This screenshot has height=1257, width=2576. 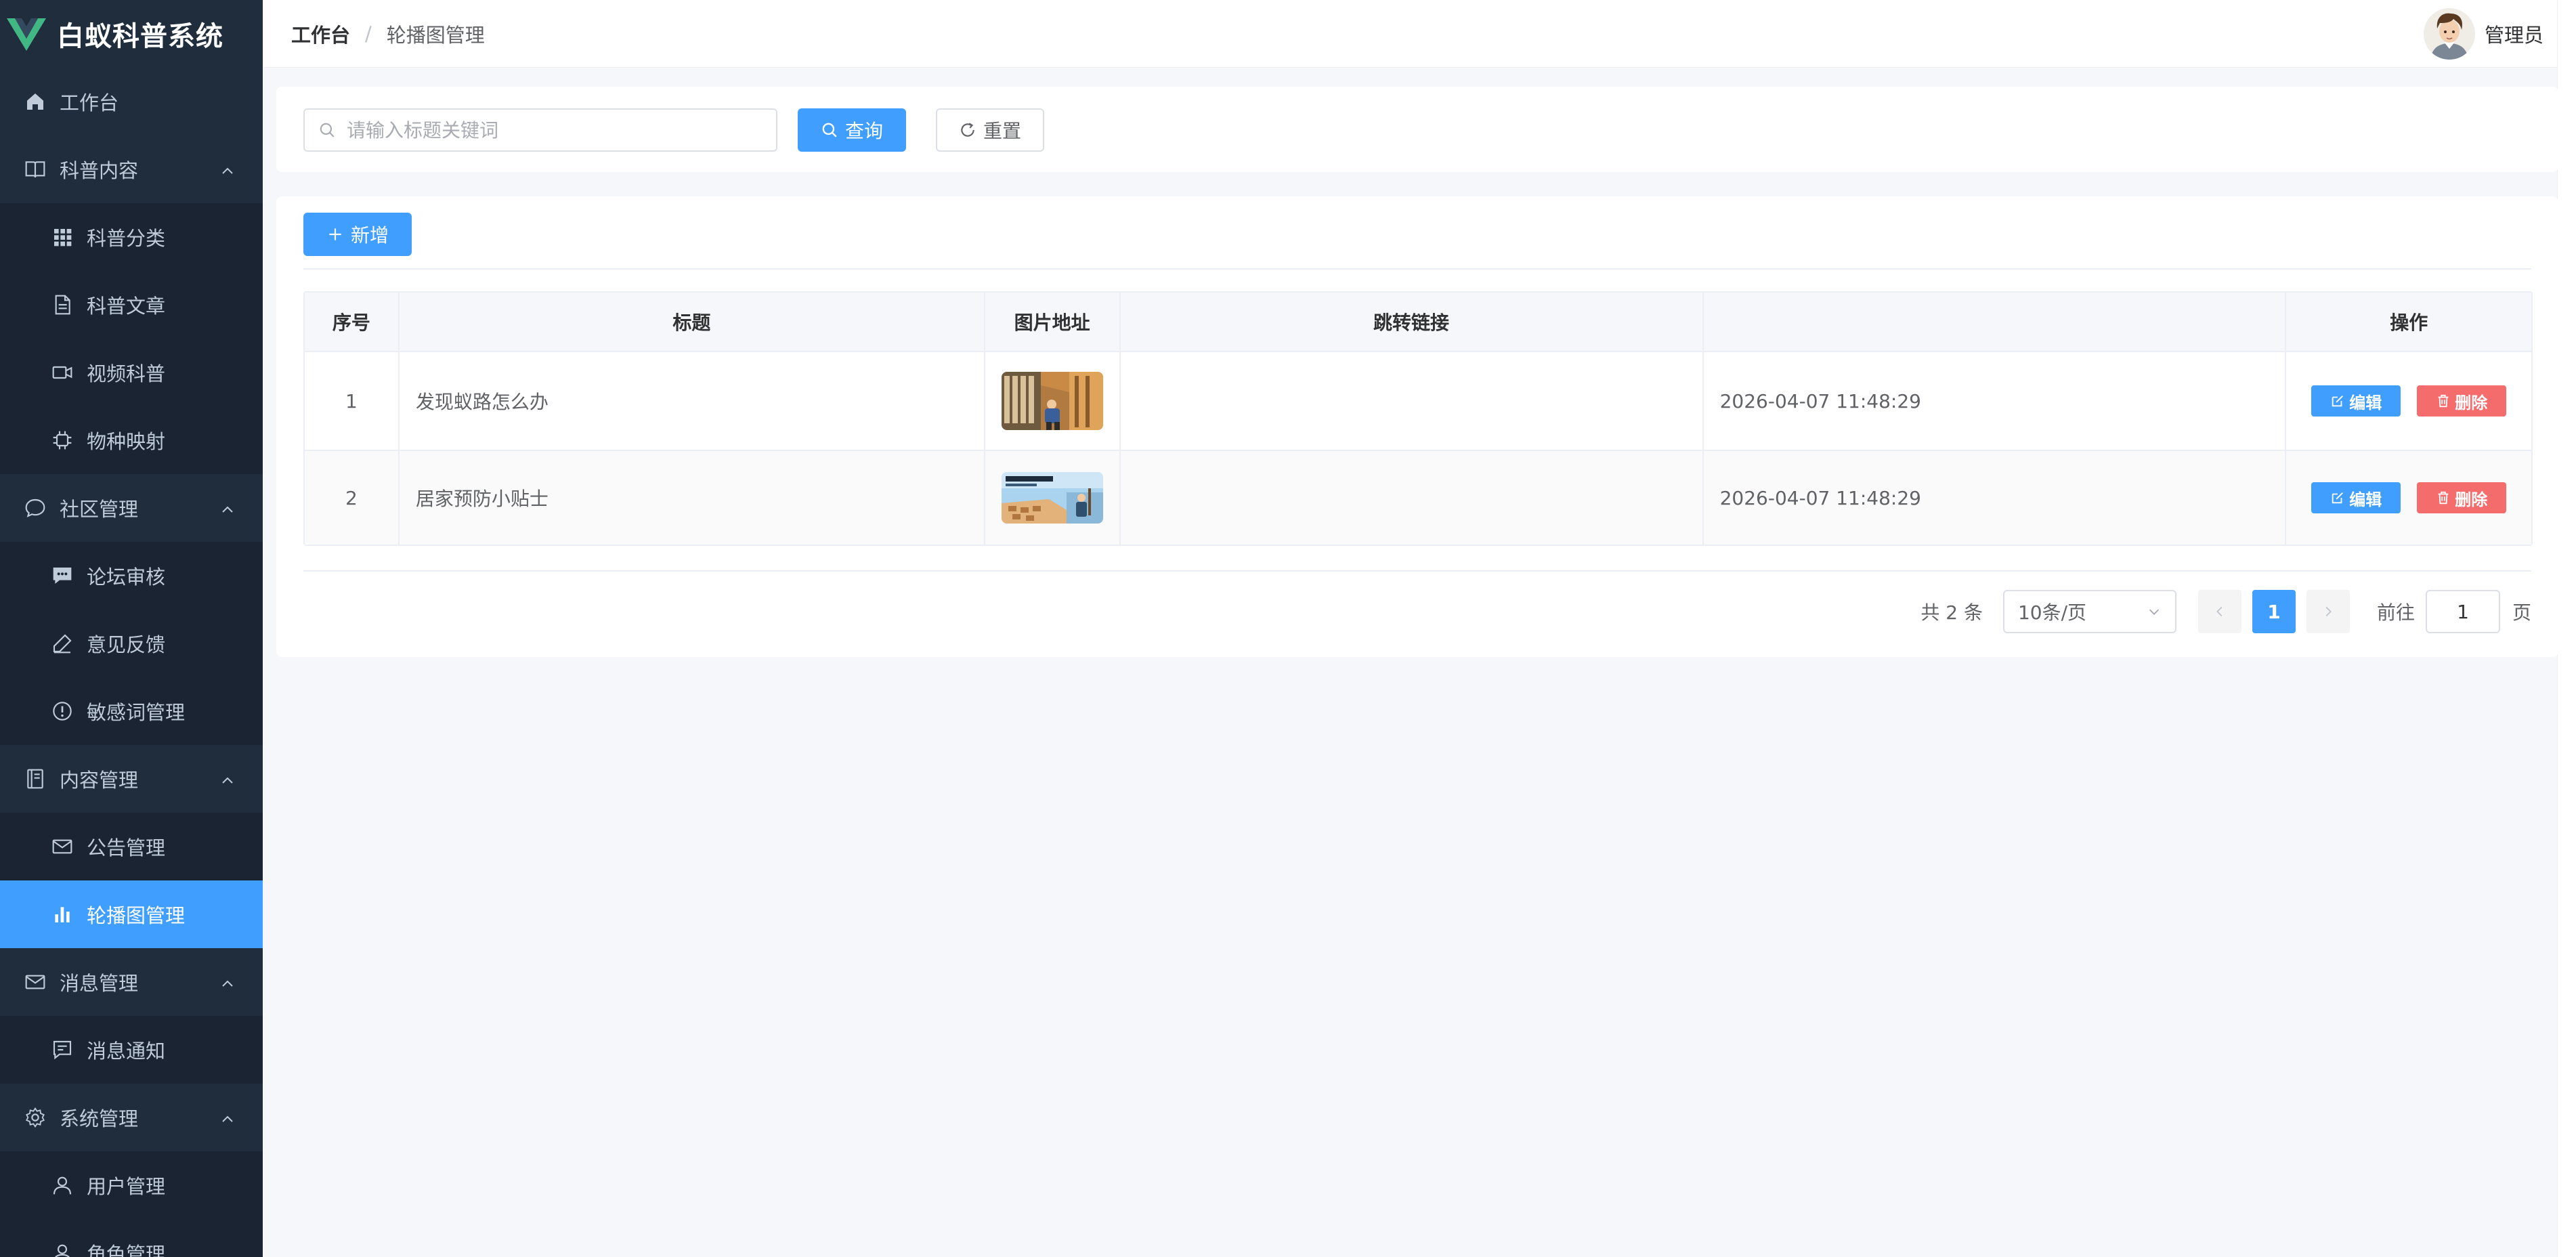 What do you see at coordinates (62, 440) in the screenshot?
I see `chip-icon` at bounding box center [62, 440].